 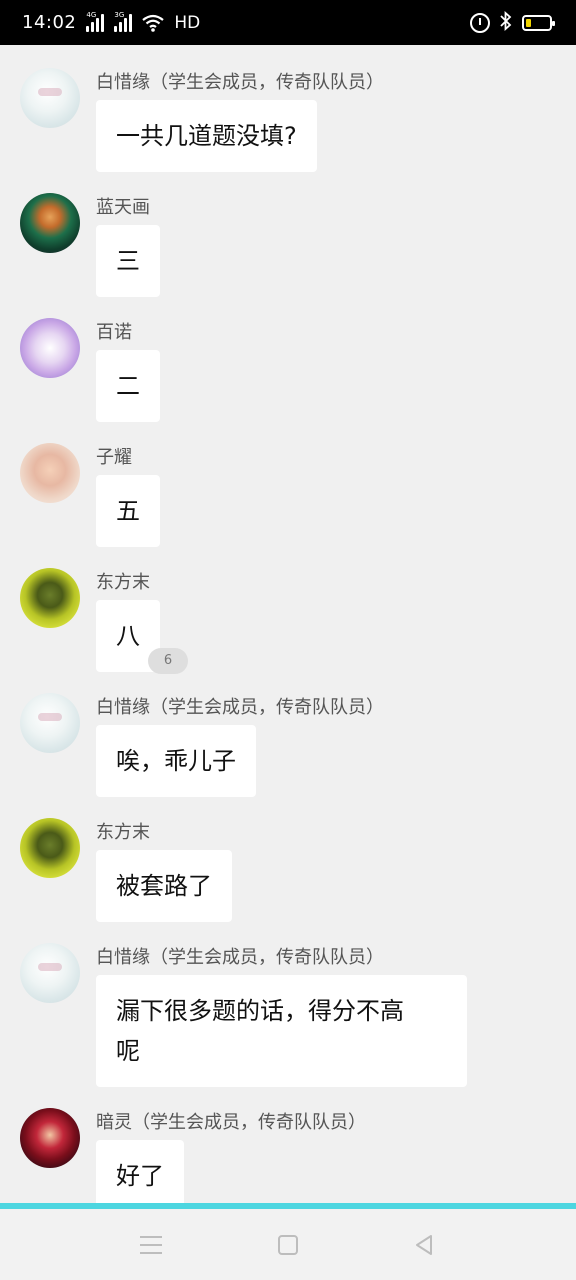 I want to click on message-bubble: 好了, so click(x=140, y=1171).